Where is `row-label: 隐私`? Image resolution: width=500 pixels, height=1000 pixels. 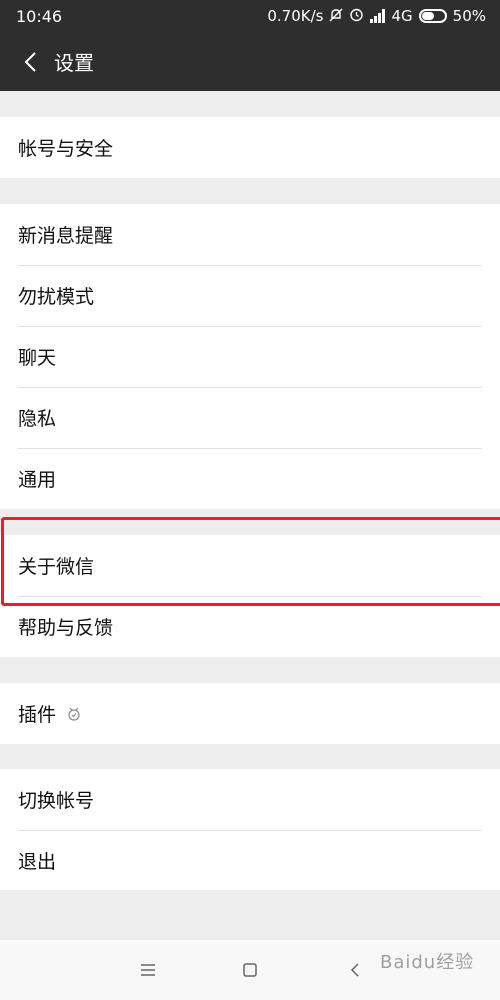
row-label: 隐私 is located at coordinates (37, 419).